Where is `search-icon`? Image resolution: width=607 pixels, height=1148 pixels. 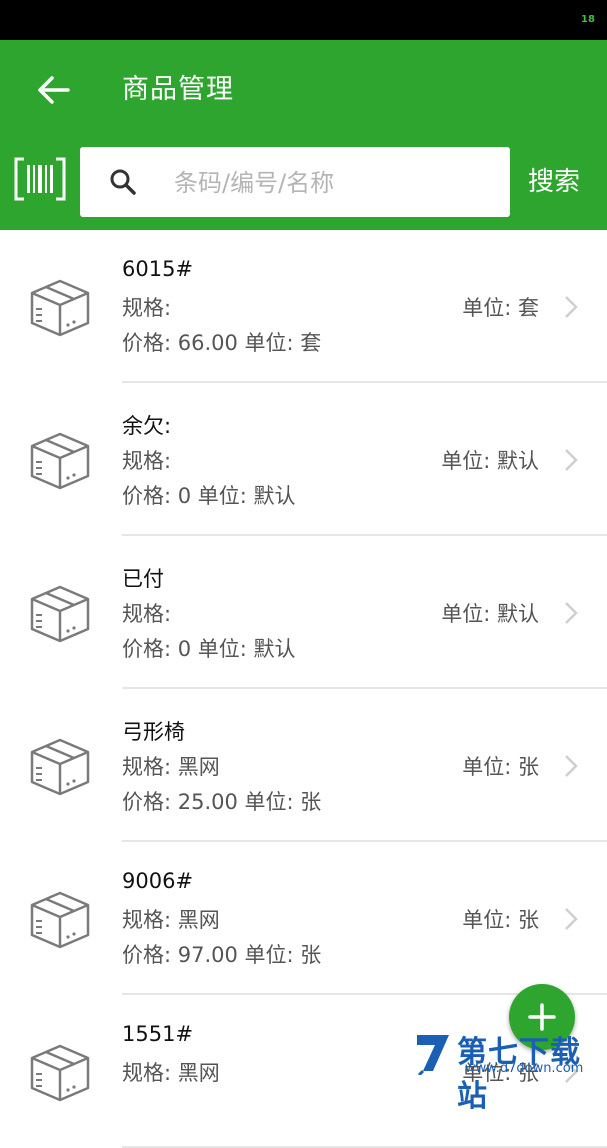
search-icon is located at coordinates (123, 182).